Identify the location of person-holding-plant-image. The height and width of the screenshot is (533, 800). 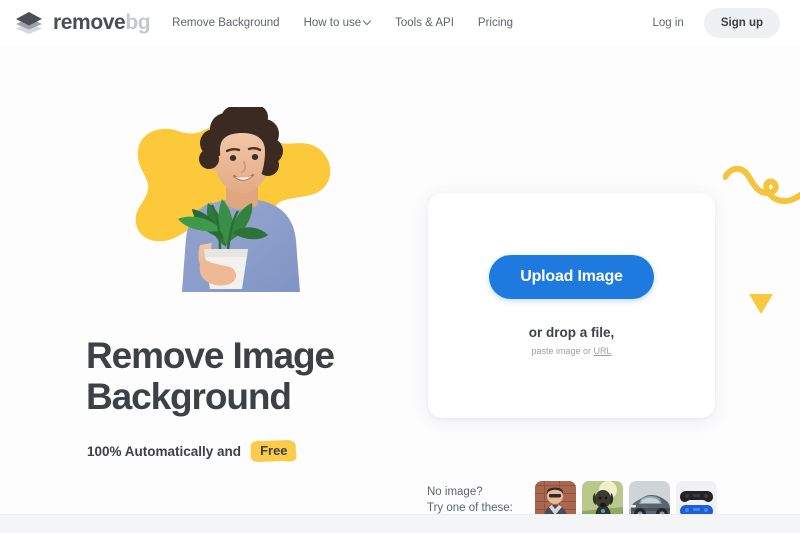
(228, 199).